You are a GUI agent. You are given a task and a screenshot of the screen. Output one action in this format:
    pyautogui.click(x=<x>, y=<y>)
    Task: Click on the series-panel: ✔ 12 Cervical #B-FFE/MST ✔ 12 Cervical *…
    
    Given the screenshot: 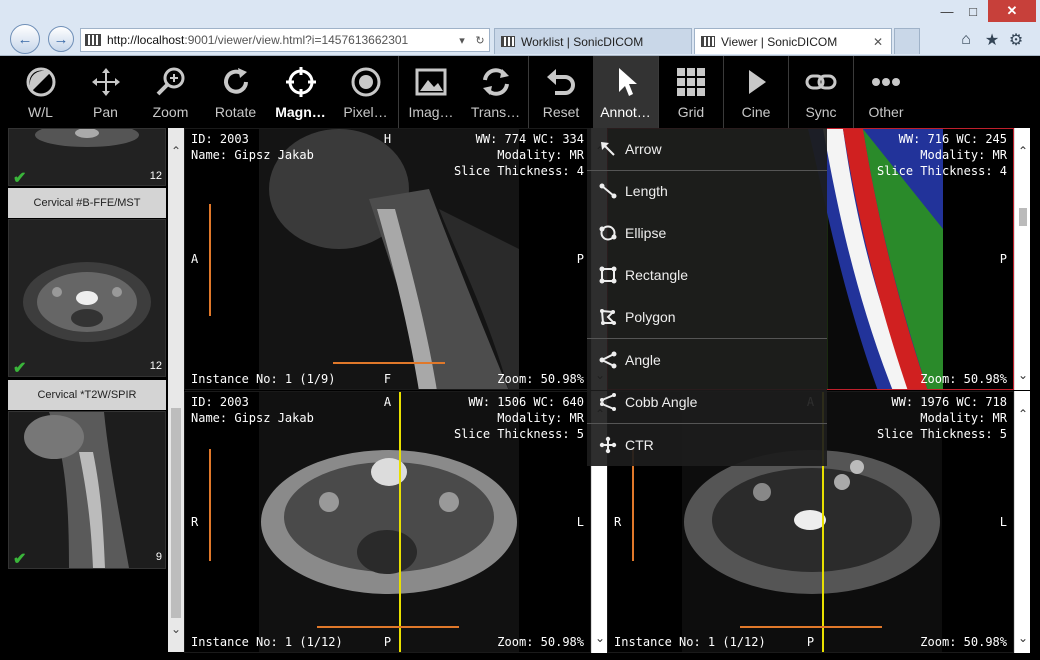 What is the action you would take?
    pyautogui.click(x=88, y=390)
    